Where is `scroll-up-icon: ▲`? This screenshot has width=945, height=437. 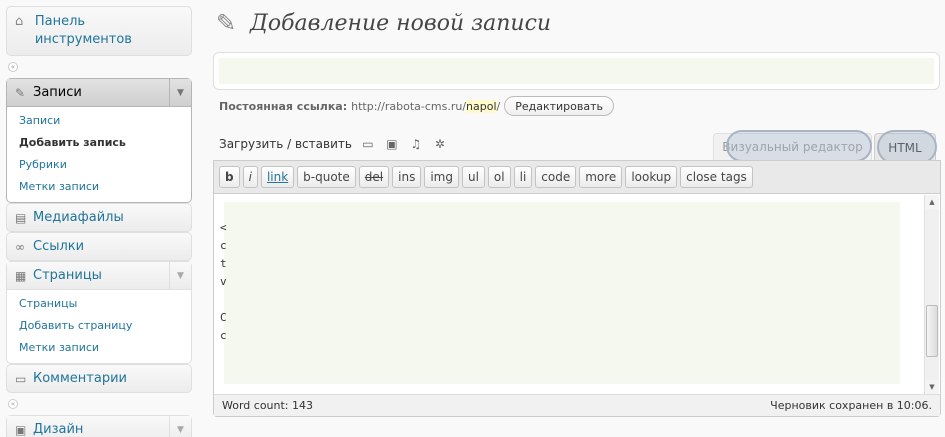
scroll-up-icon: ▲ is located at coordinates (932, 202).